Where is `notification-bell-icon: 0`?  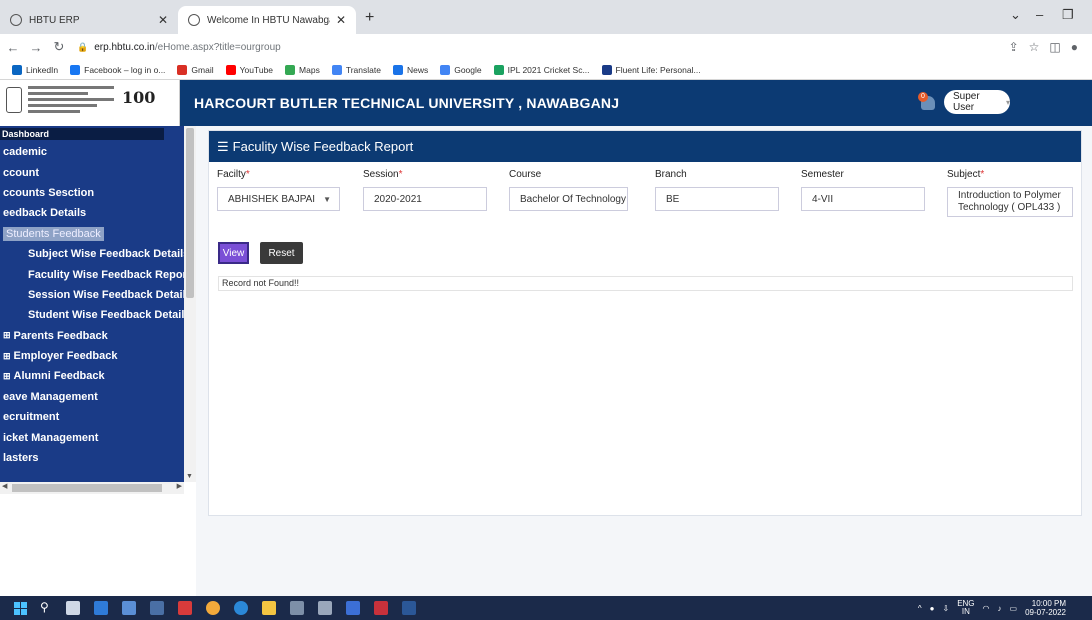 notification-bell-icon: 0 is located at coordinates (928, 102).